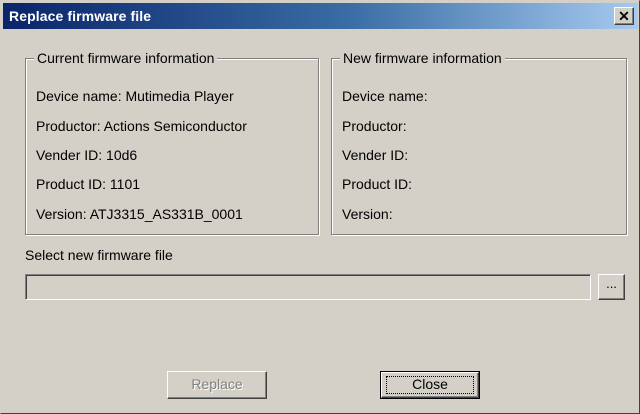  Describe the element at coordinates (217, 385) in the screenshot. I see `replace-button: Replace` at that location.